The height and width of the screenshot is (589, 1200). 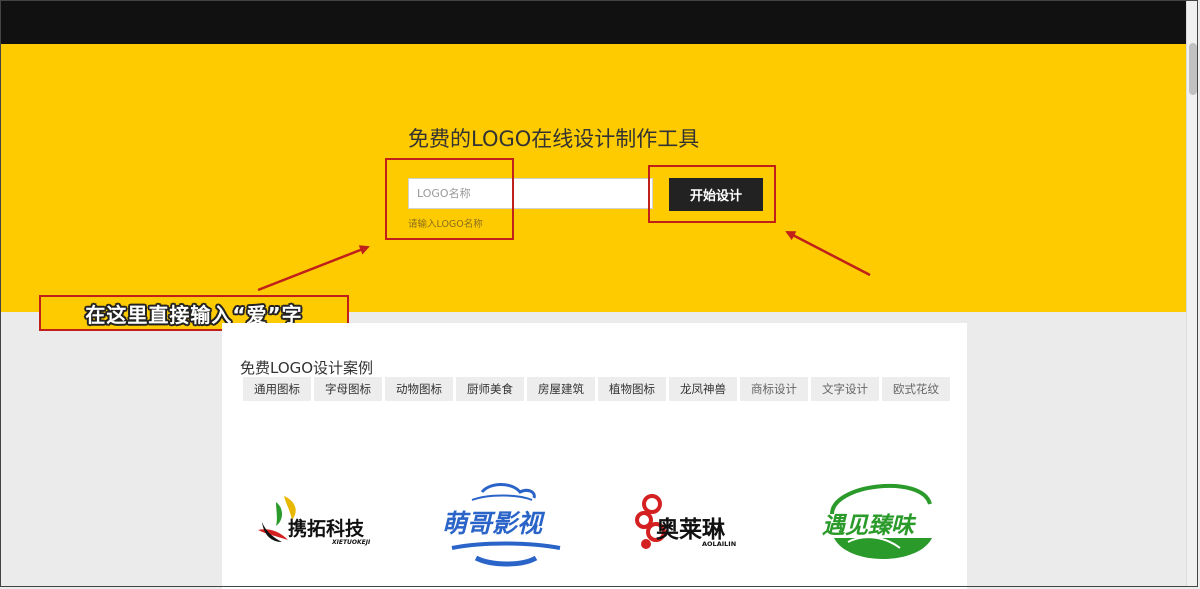 What do you see at coordinates (916, 389) in the screenshot?
I see `tab-european-pattern: 欧式花纹` at bounding box center [916, 389].